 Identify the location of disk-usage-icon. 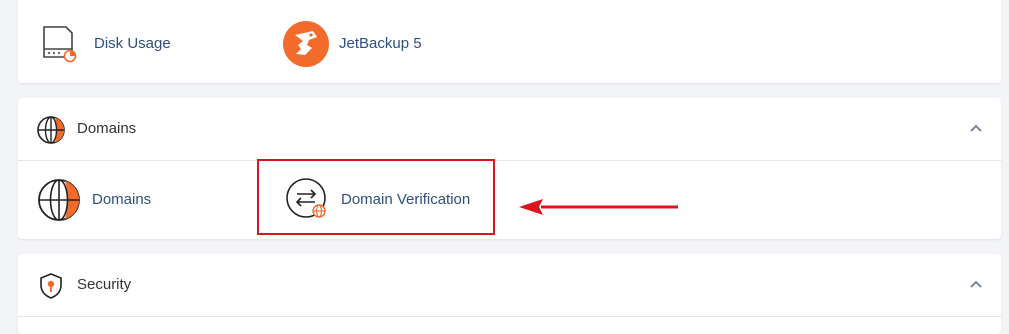
(60, 44).